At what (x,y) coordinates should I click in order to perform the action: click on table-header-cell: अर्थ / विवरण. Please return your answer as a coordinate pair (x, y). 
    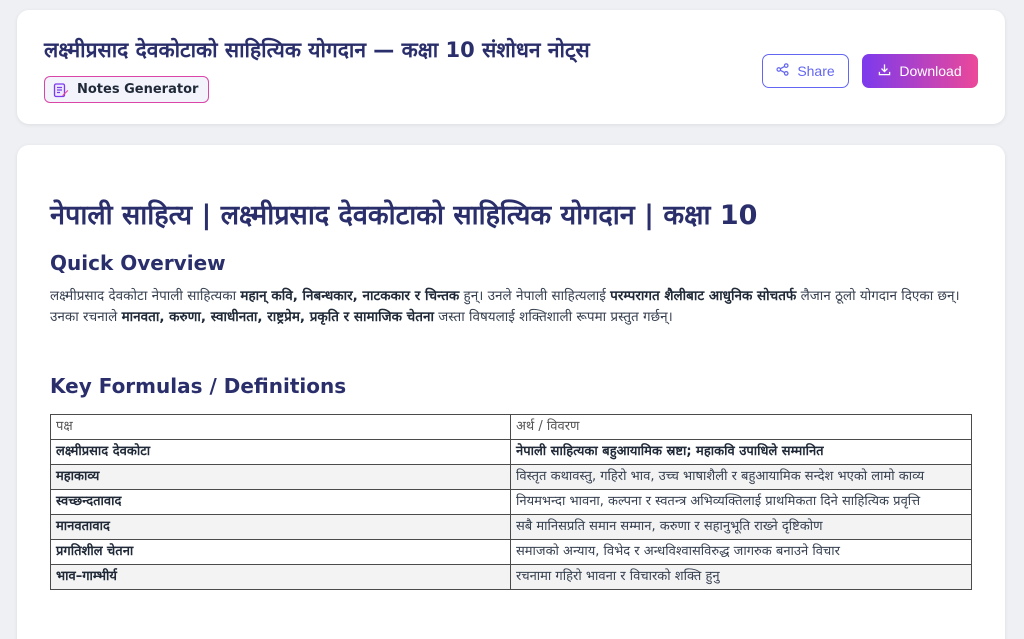
    Looking at the image, I should click on (741, 427).